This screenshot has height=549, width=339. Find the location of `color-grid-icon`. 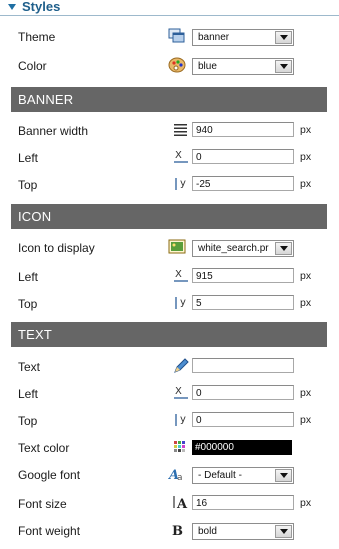

color-grid-icon is located at coordinates (179, 446).